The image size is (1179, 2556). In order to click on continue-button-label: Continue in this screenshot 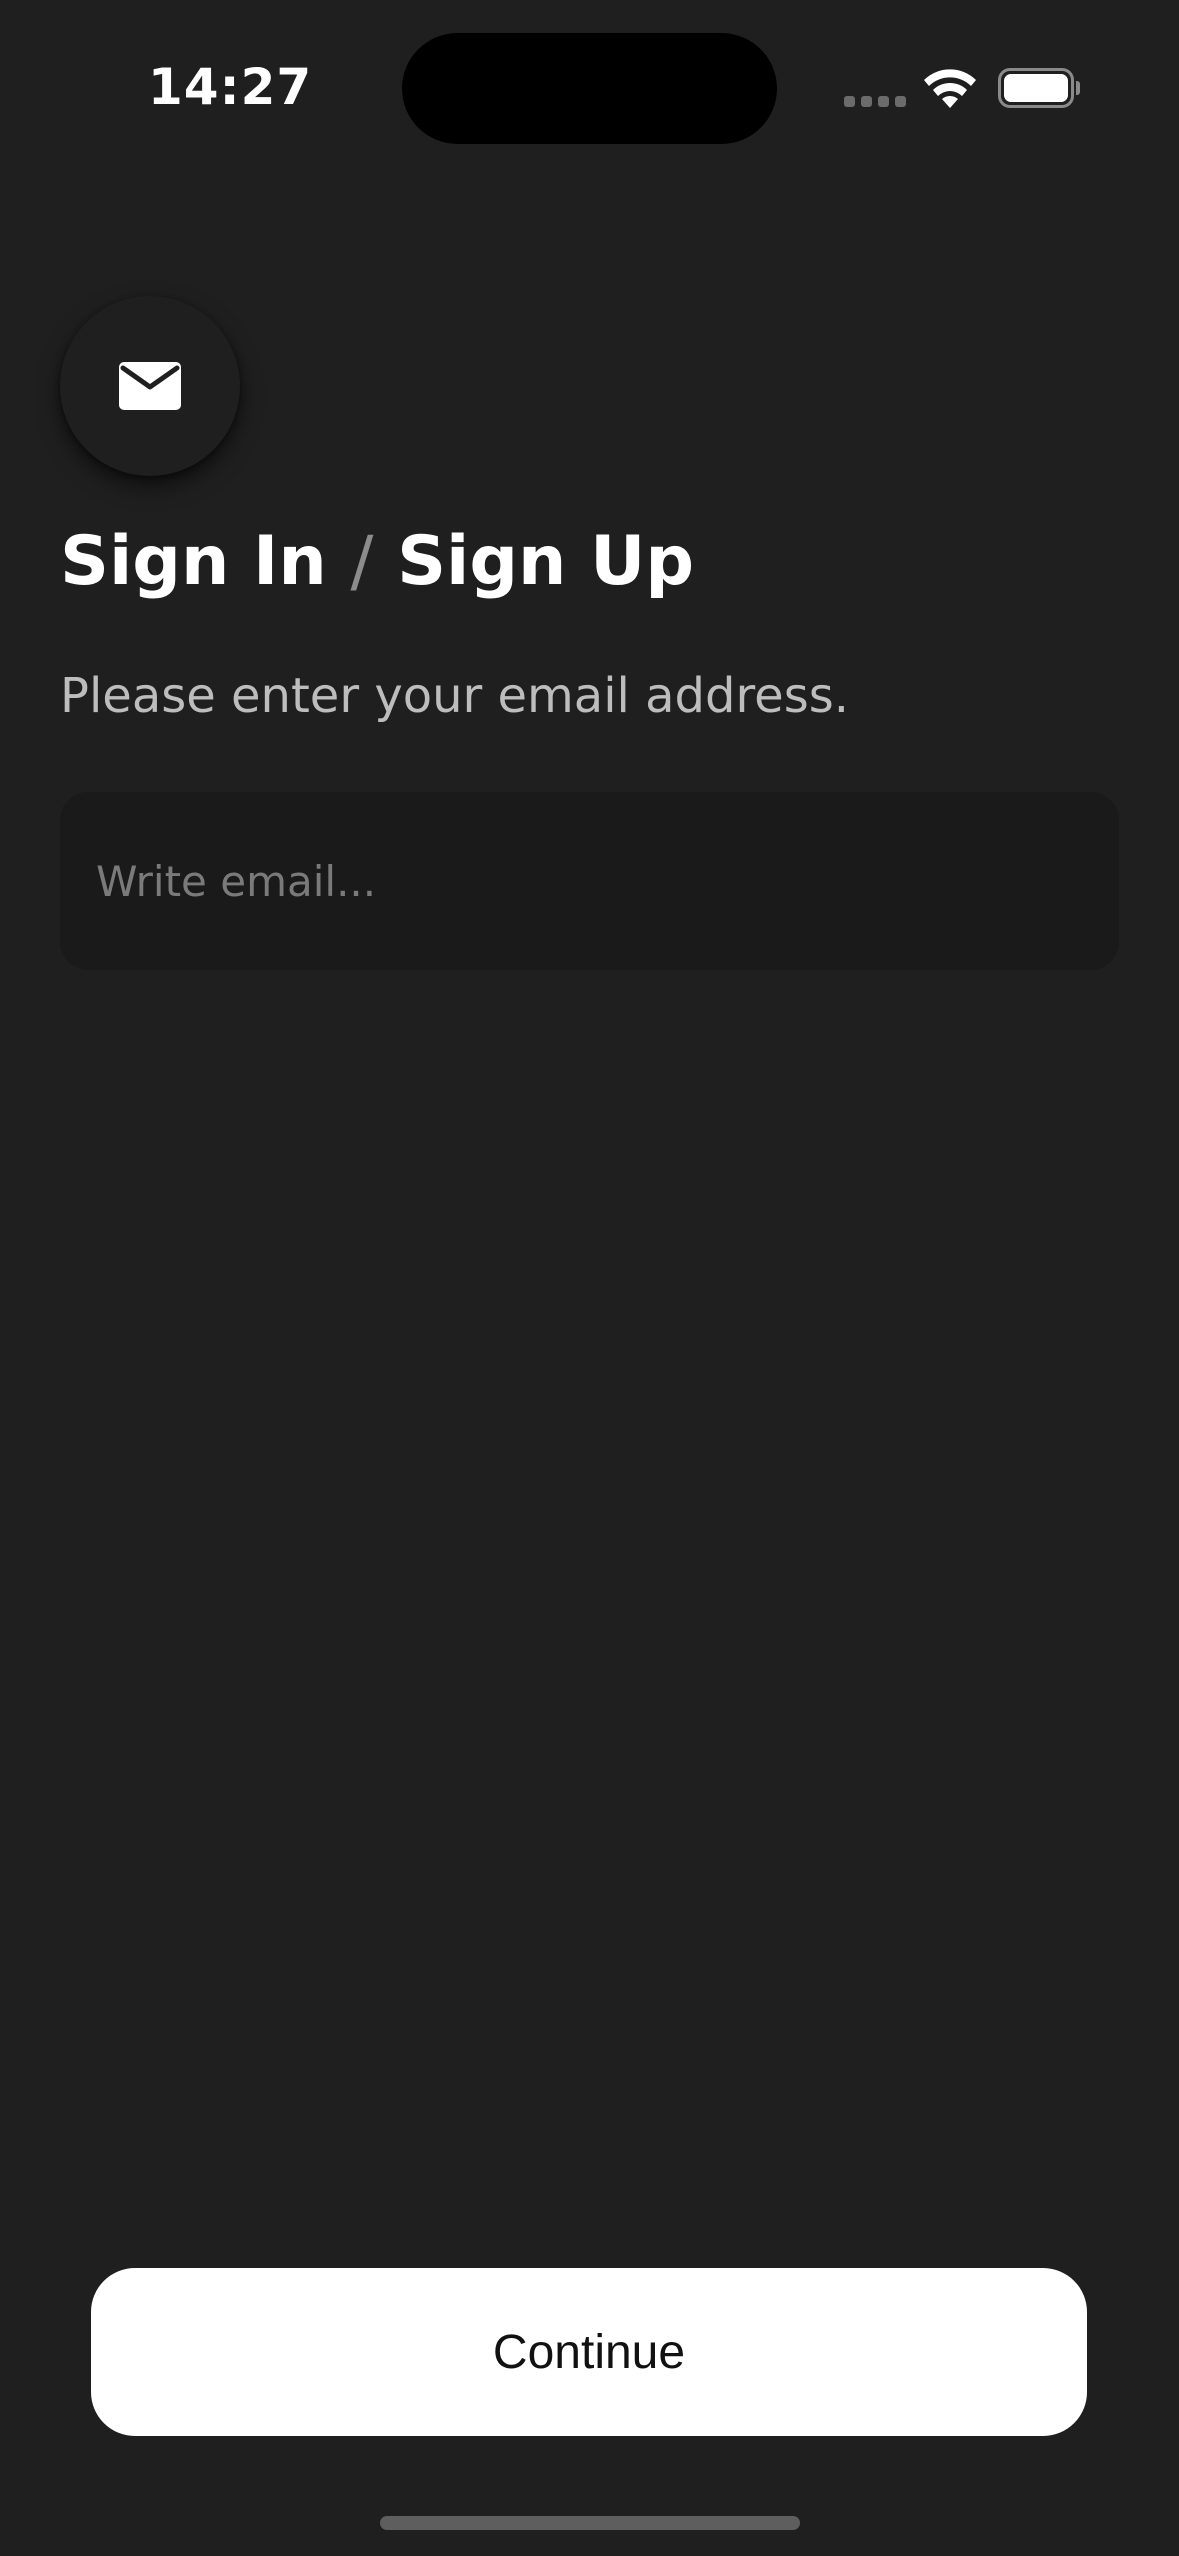, I will do `click(589, 2352)`.